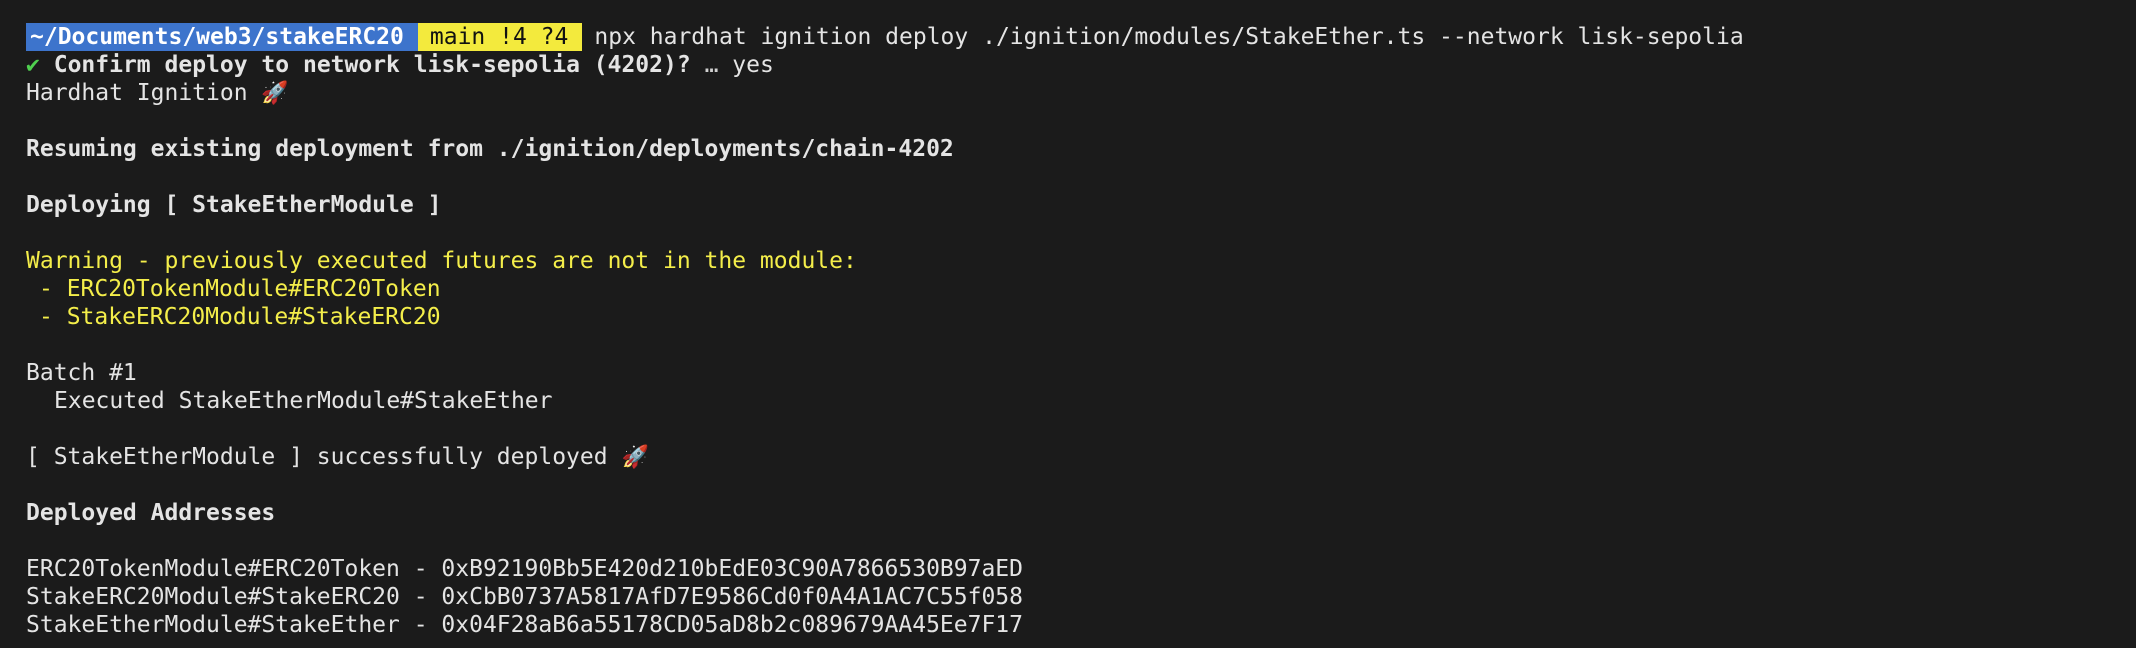 This screenshot has height=648, width=2136. Describe the element at coordinates (500, 37) in the screenshot. I see `git-status-segment: main !4 ?4` at that location.